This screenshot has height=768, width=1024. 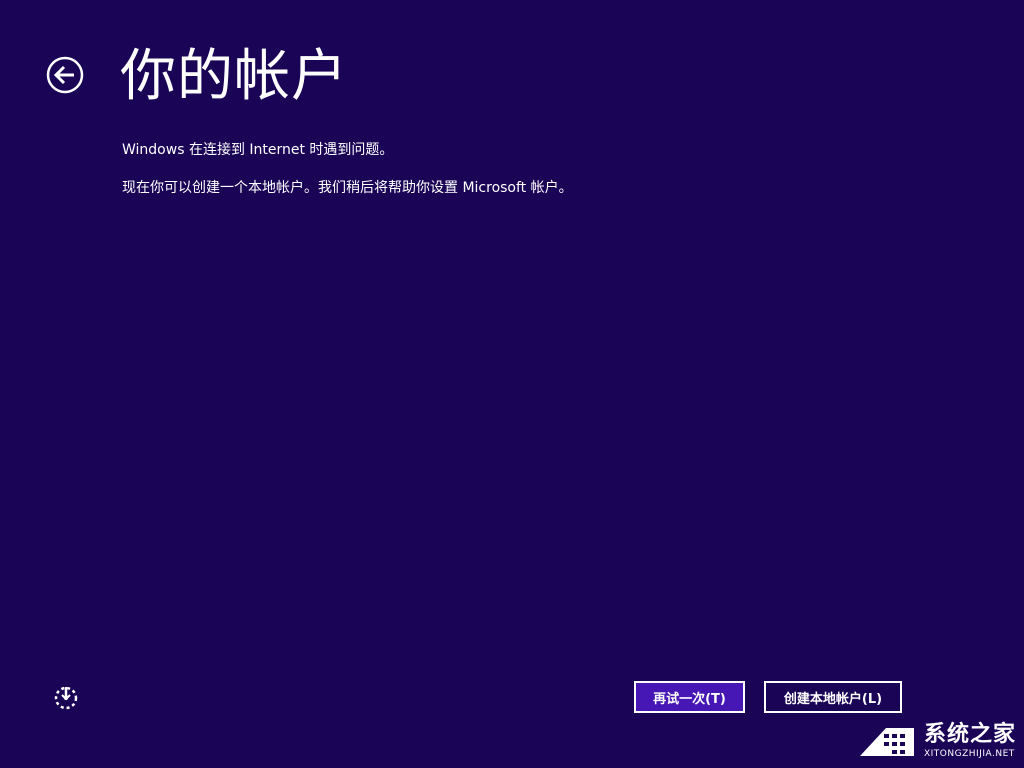 I want to click on watermark-text-en: XITONGZHIJIA.NET, so click(x=969, y=754).